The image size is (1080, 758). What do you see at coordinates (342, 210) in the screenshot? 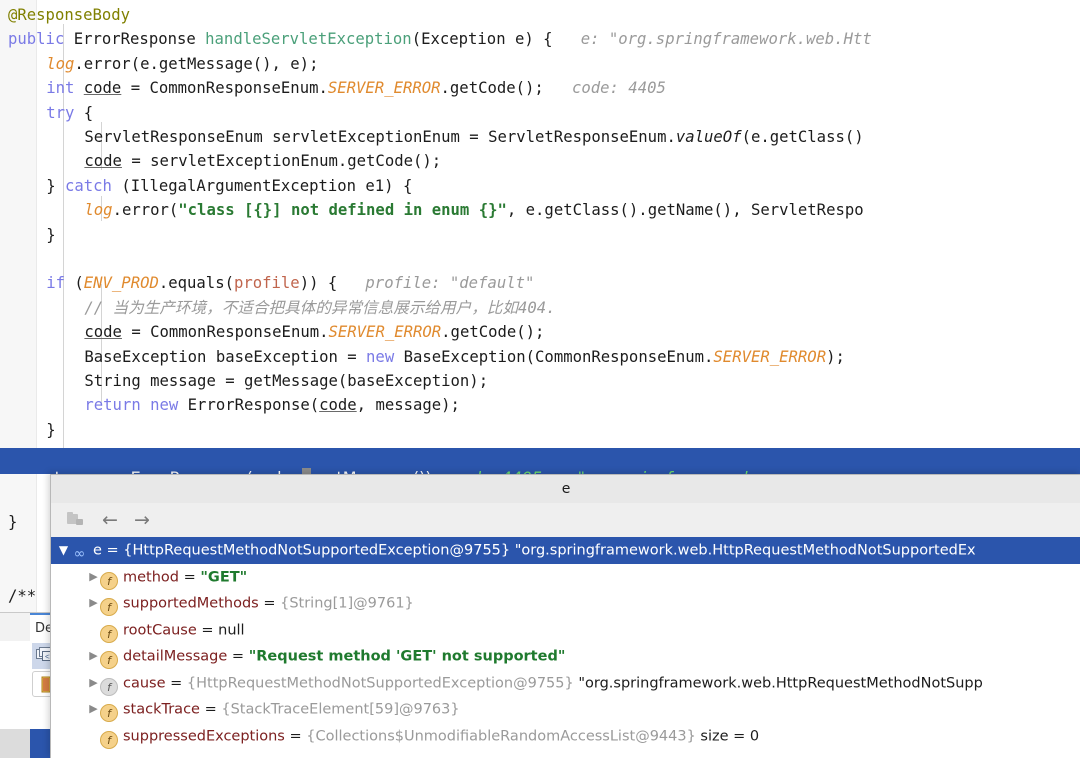
I see `code-token: "class [{}] not defined in enum {}"` at bounding box center [342, 210].